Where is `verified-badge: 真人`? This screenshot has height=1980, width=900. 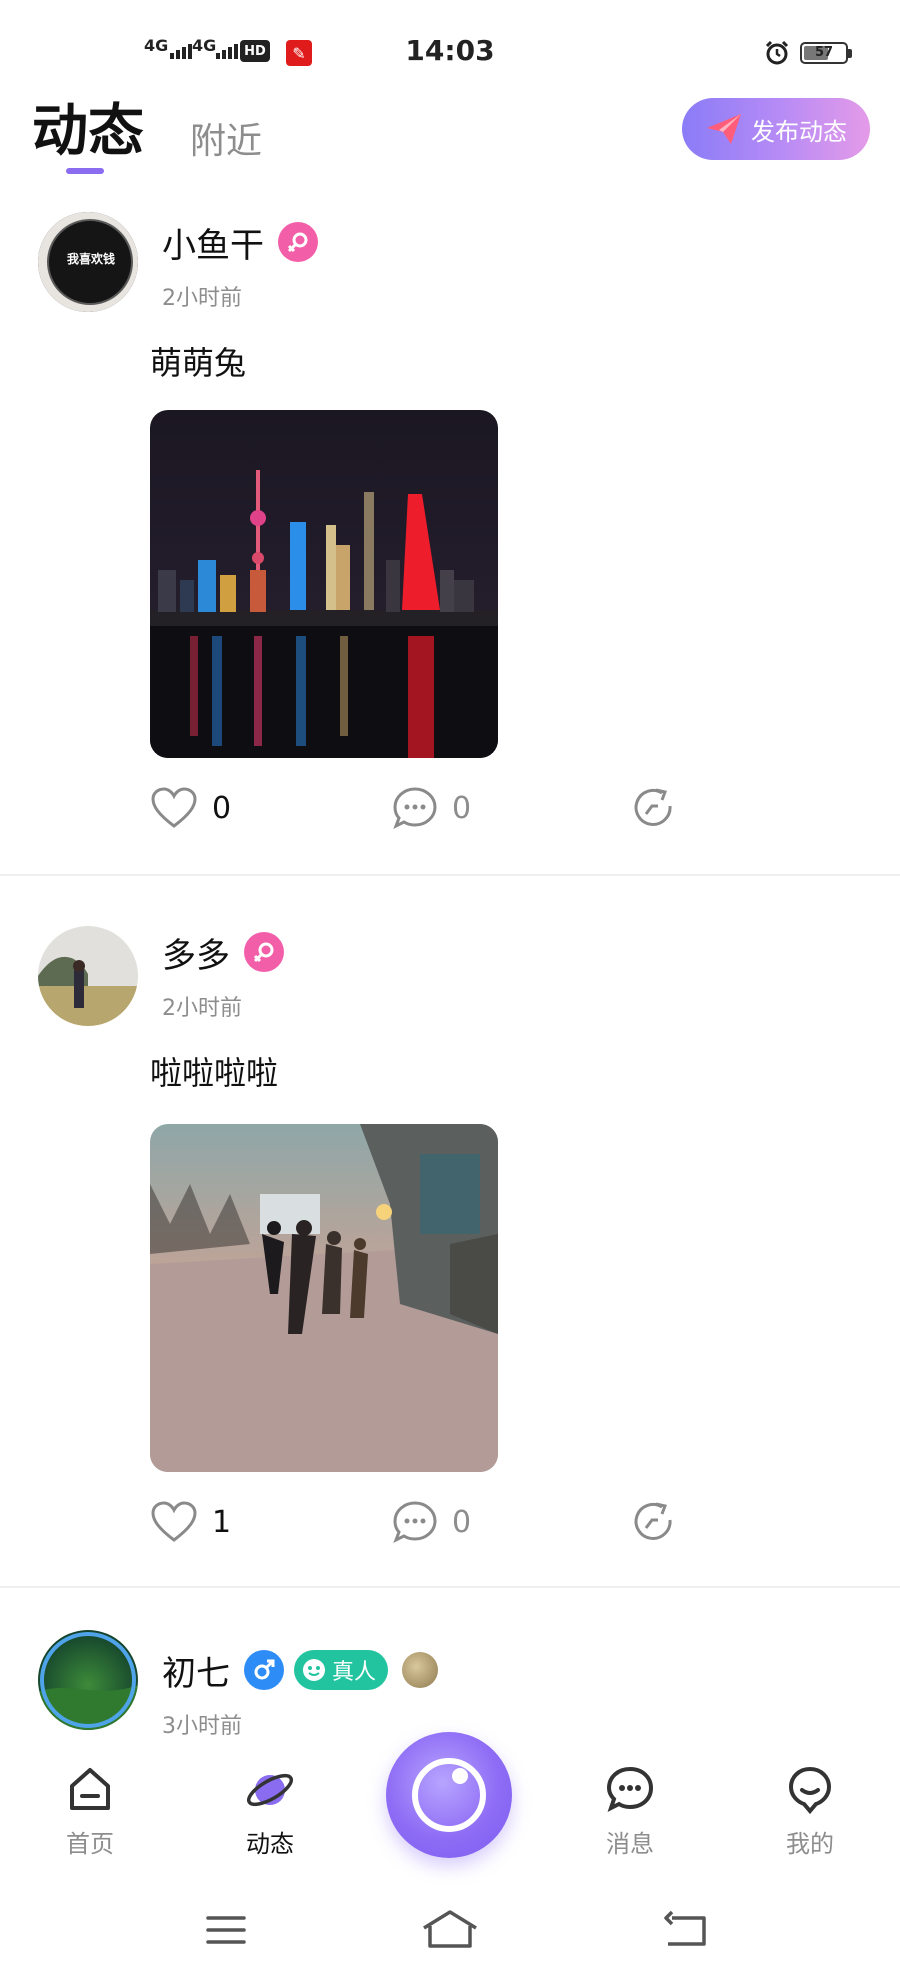 verified-badge: 真人 is located at coordinates (341, 1670).